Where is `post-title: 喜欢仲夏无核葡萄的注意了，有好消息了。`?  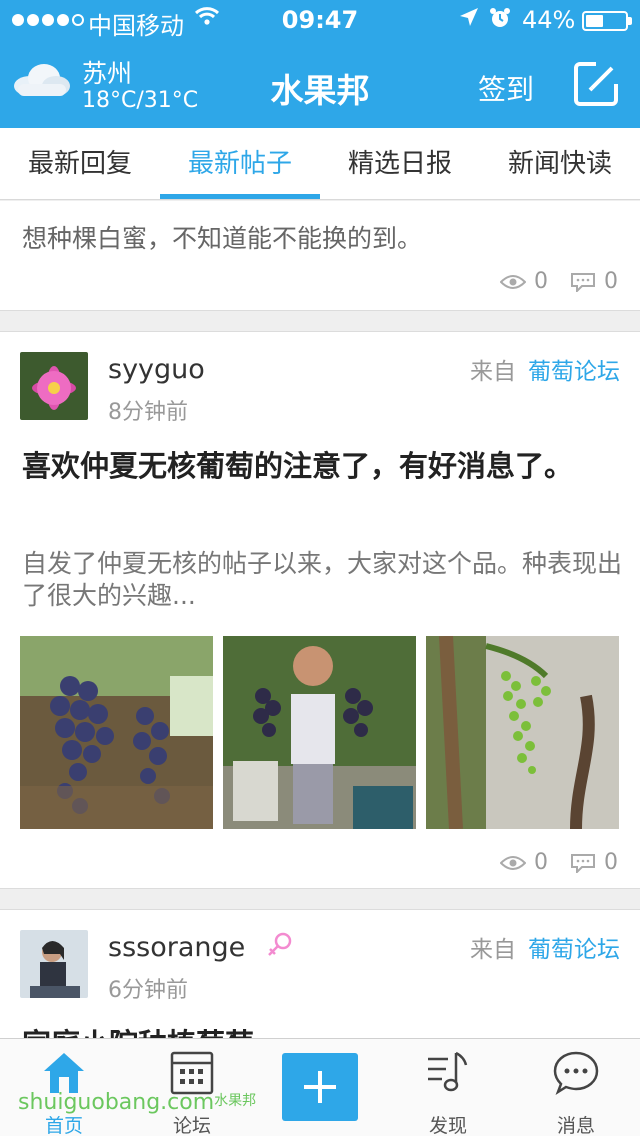
post-title: 喜欢仲夏无核葡萄的注意了，有好消息了。 is located at coordinates (312, 466).